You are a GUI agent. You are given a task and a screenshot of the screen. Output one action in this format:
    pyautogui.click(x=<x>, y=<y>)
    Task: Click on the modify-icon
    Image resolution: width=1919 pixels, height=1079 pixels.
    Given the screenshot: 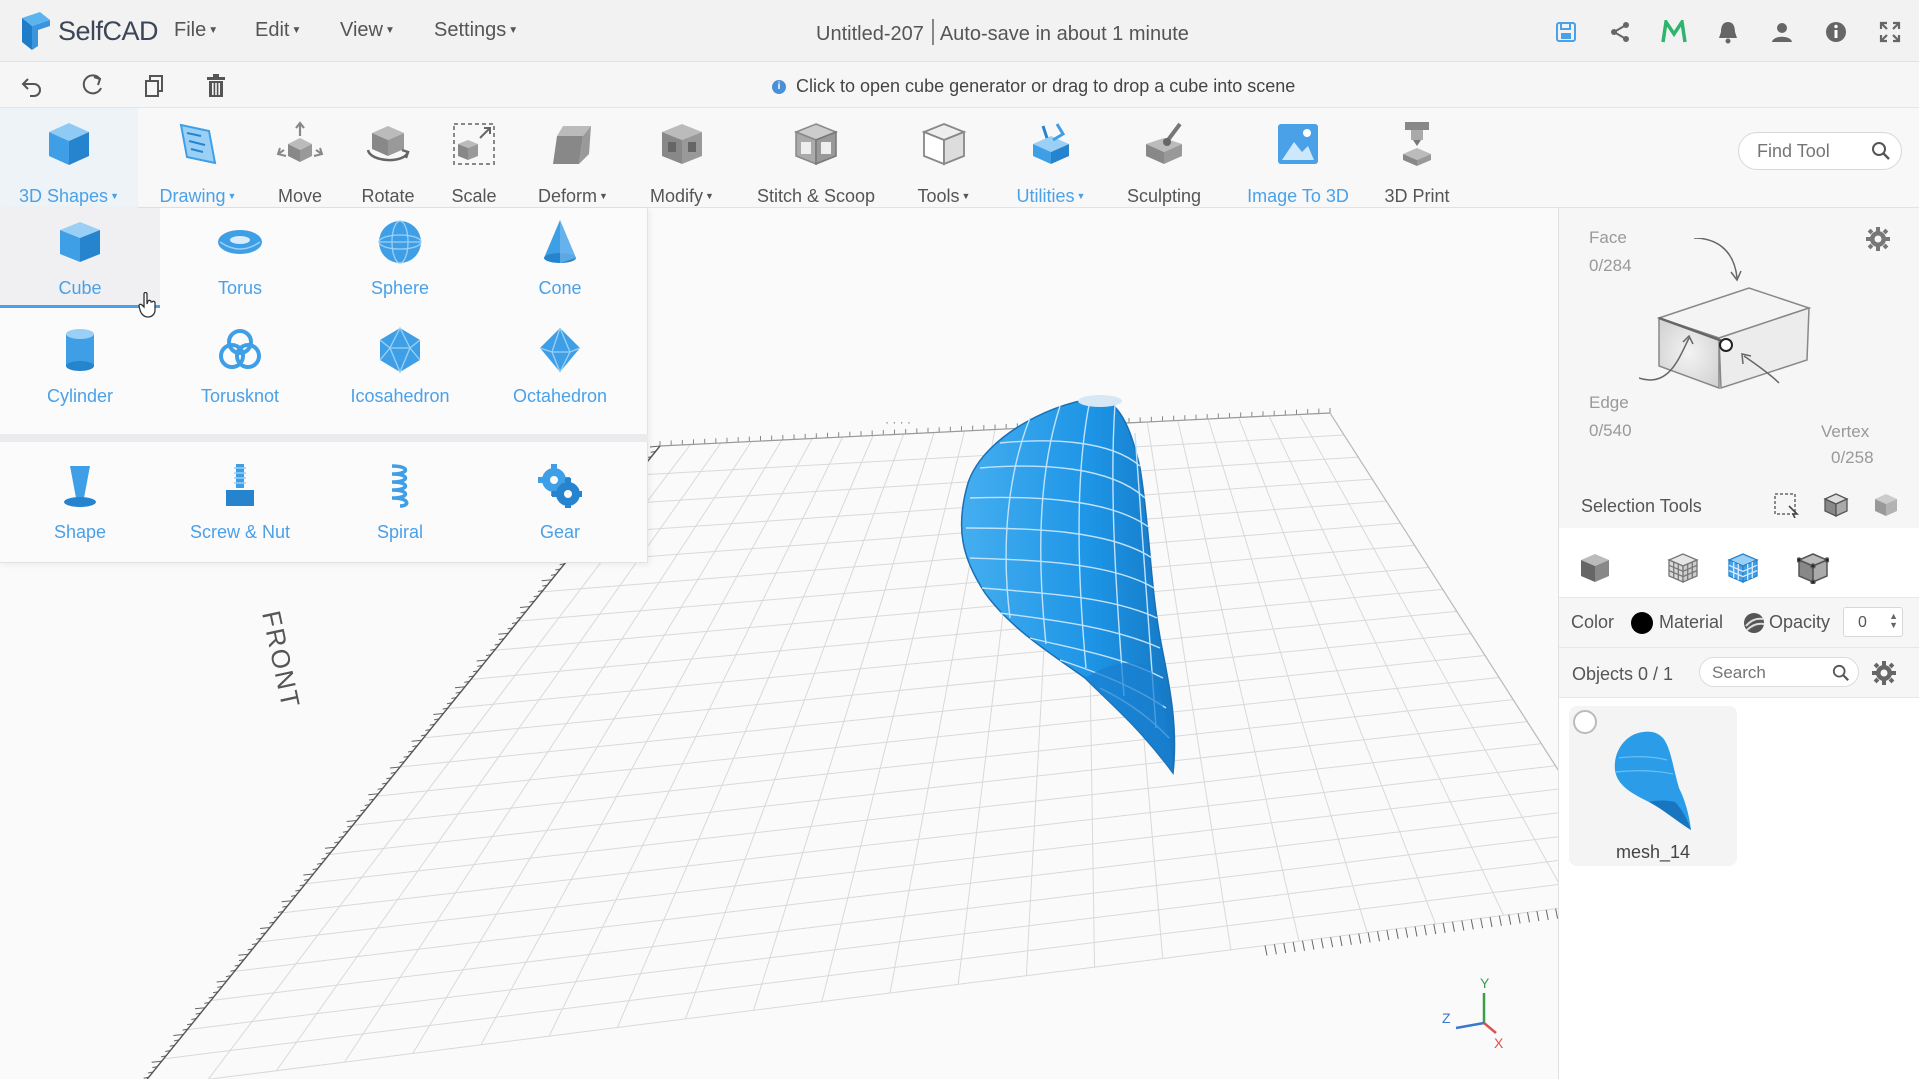 What is the action you would take?
    pyautogui.click(x=682, y=144)
    